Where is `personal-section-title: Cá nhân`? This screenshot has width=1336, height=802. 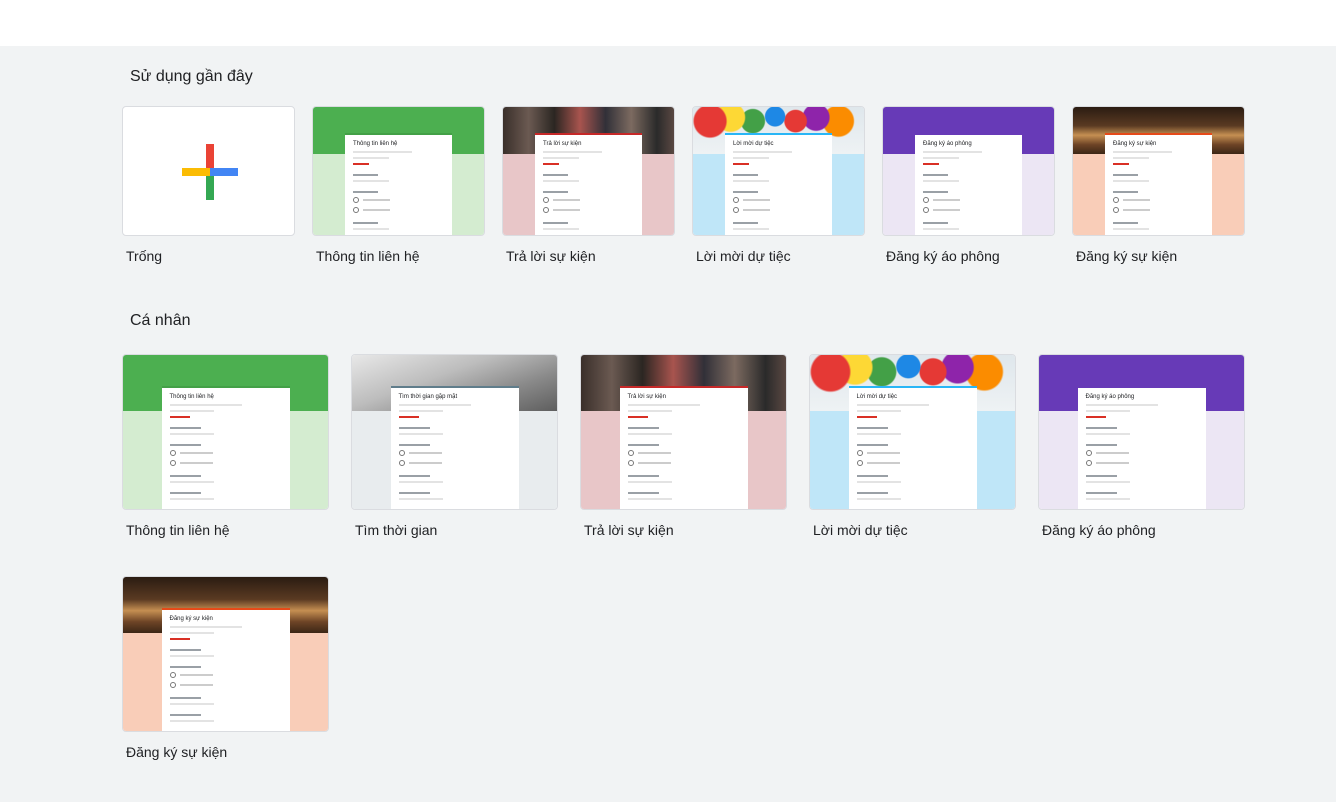 personal-section-title: Cá nhân is located at coordinates (160, 320).